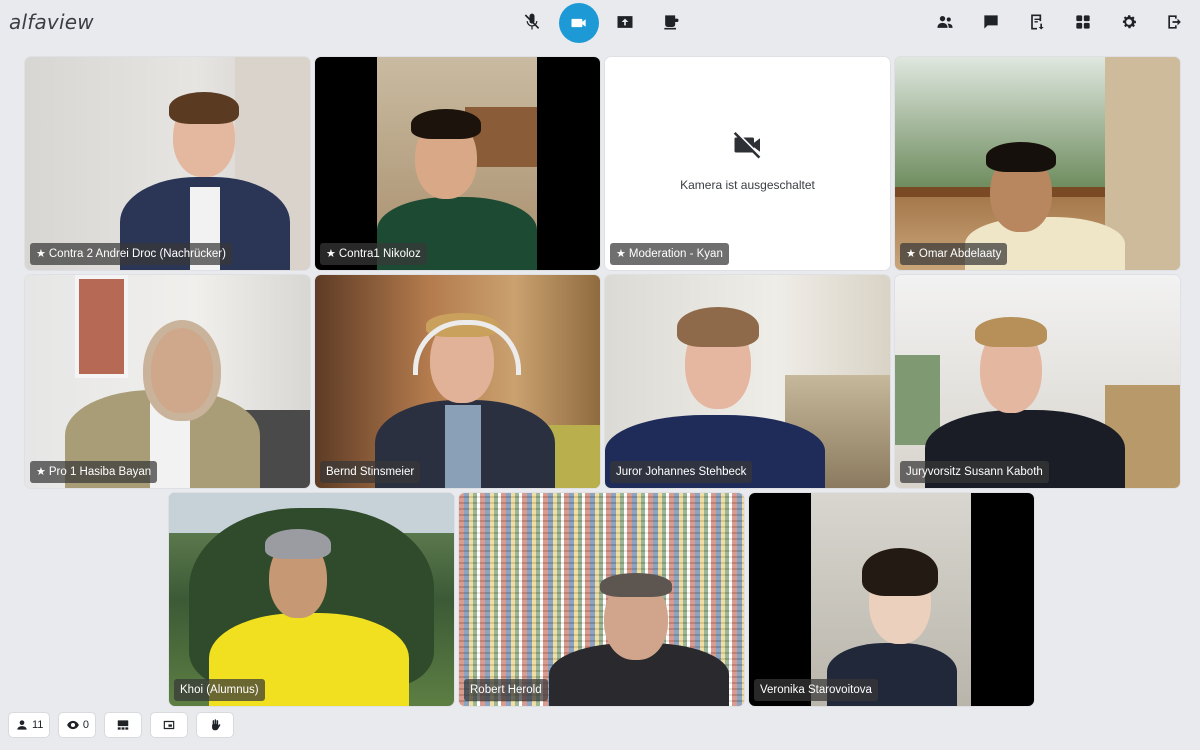 This screenshot has height=750, width=1200. What do you see at coordinates (1175, 22) in the screenshot?
I see `leave-icon` at bounding box center [1175, 22].